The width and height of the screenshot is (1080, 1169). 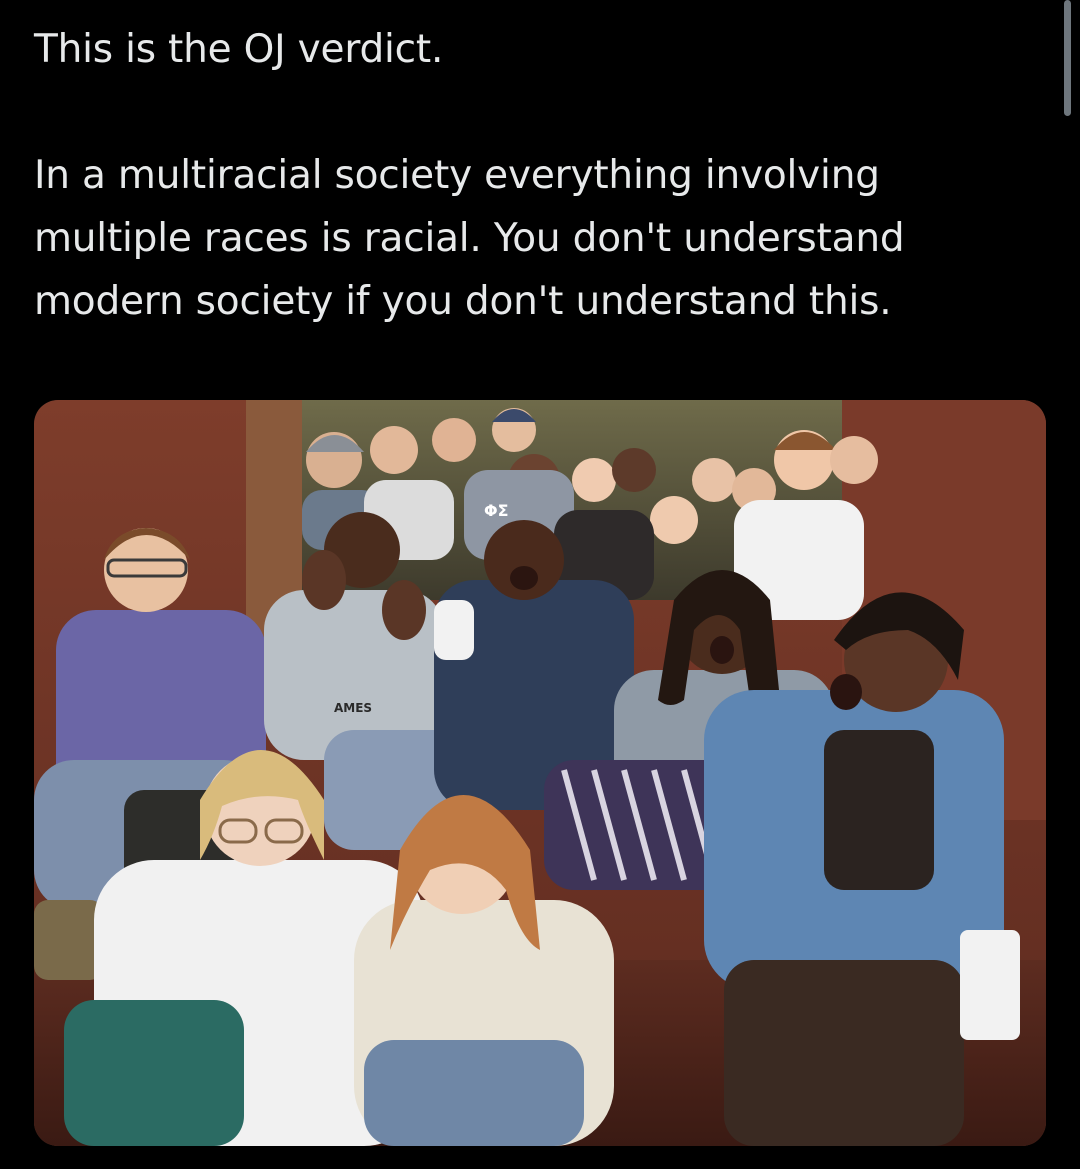 What do you see at coordinates (496, 510) in the screenshot?
I see `shirt-letters: ΦΣ` at bounding box center [496, 510].